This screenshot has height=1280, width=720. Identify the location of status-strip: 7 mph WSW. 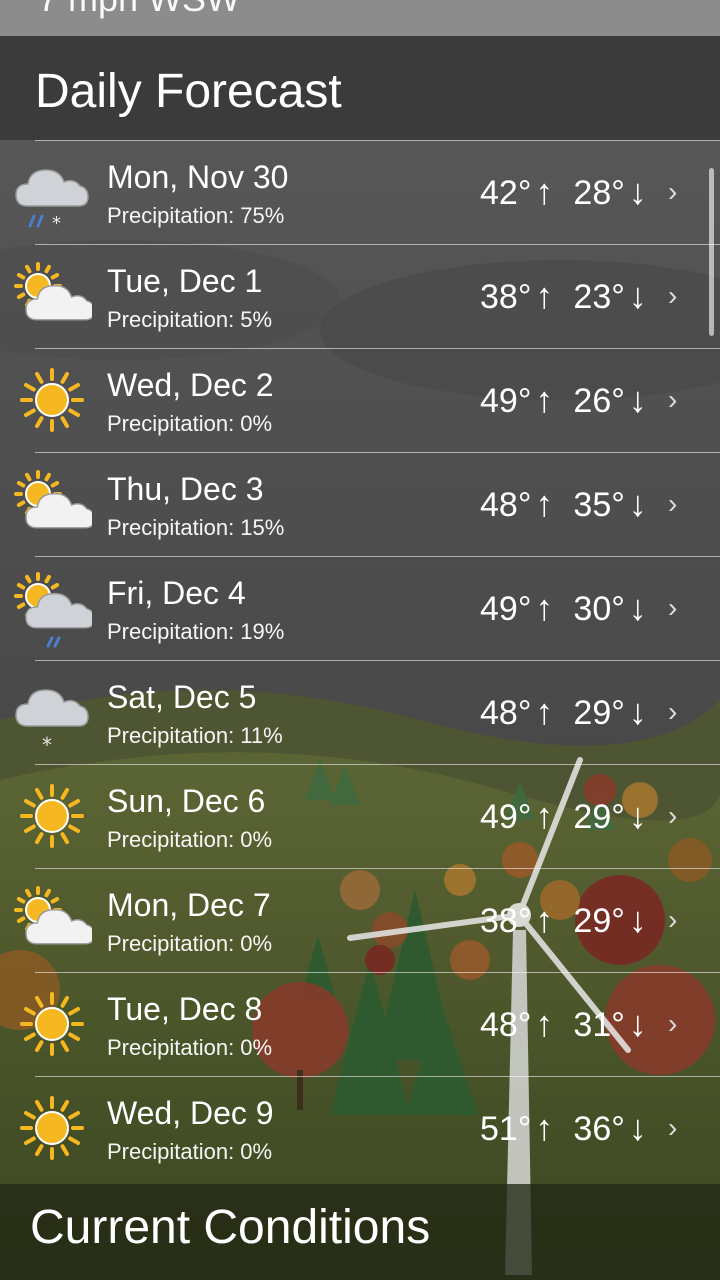
(360, 18).